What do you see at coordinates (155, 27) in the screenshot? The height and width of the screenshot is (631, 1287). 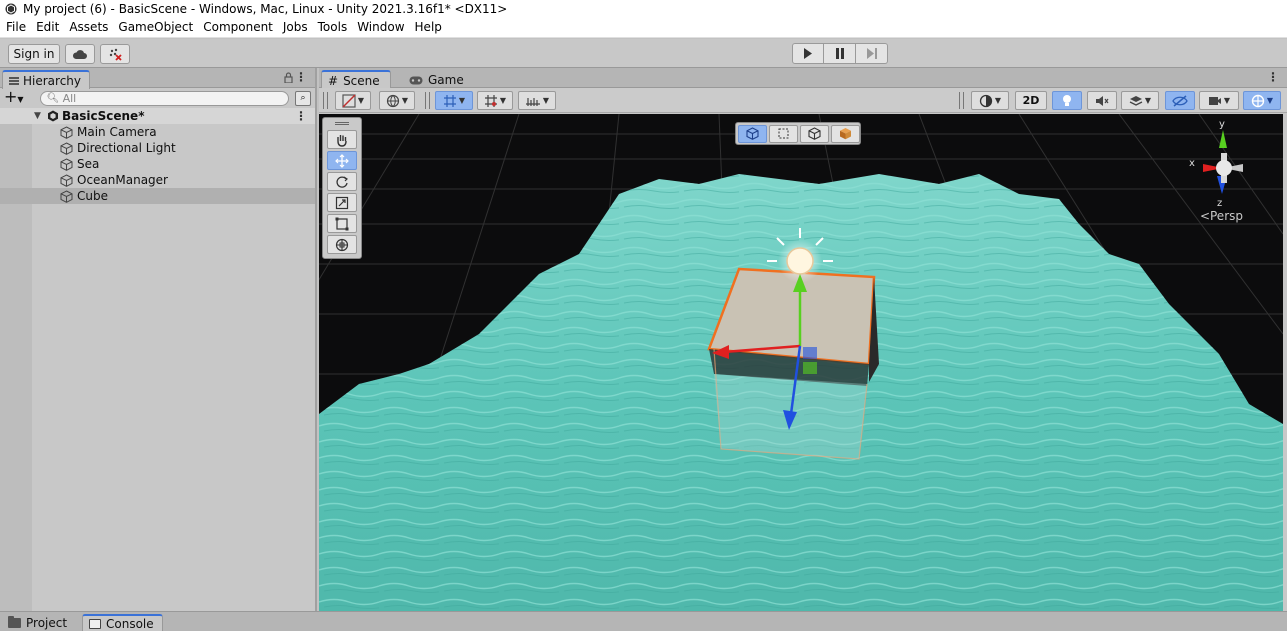 I see `menu-gameobject: GameObject` at bounding box center [155, 27].